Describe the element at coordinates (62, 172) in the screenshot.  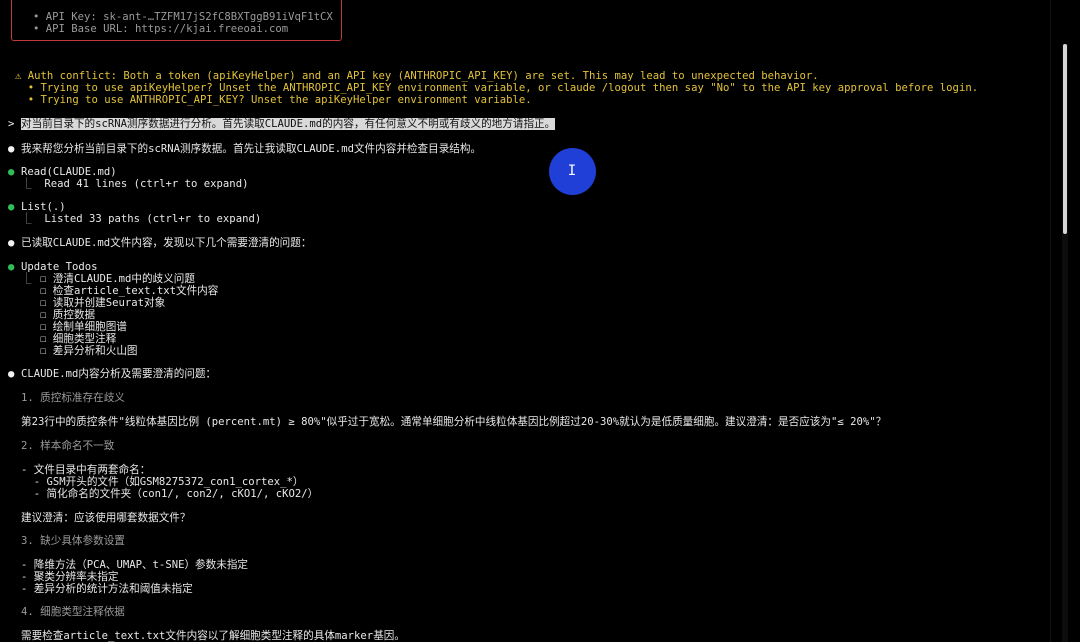
I see `tool-call-read: ● Read(CLAUDE.md)` at that location.